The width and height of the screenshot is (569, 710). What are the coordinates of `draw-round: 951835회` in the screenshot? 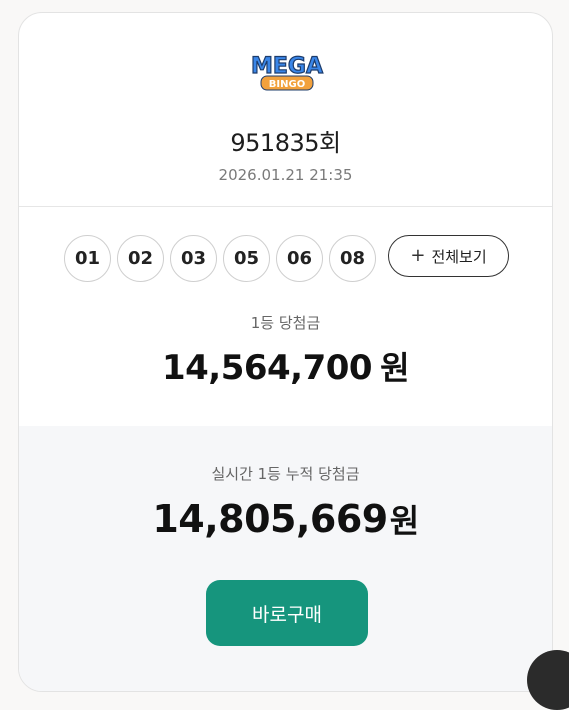 It's located at (285, 143).